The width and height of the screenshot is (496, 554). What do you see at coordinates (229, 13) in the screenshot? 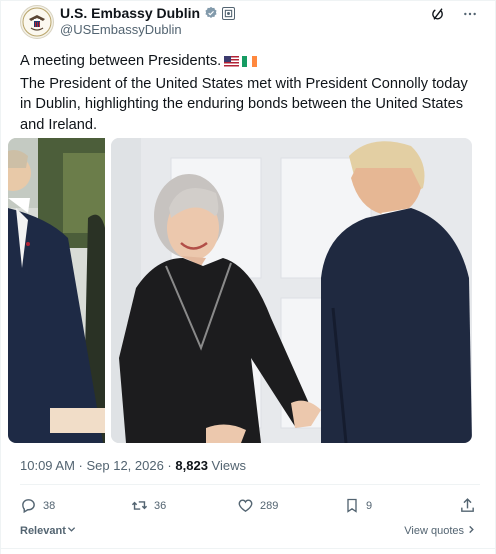
I see `affiliate-badge-icon` at bounding box center [229, 13].